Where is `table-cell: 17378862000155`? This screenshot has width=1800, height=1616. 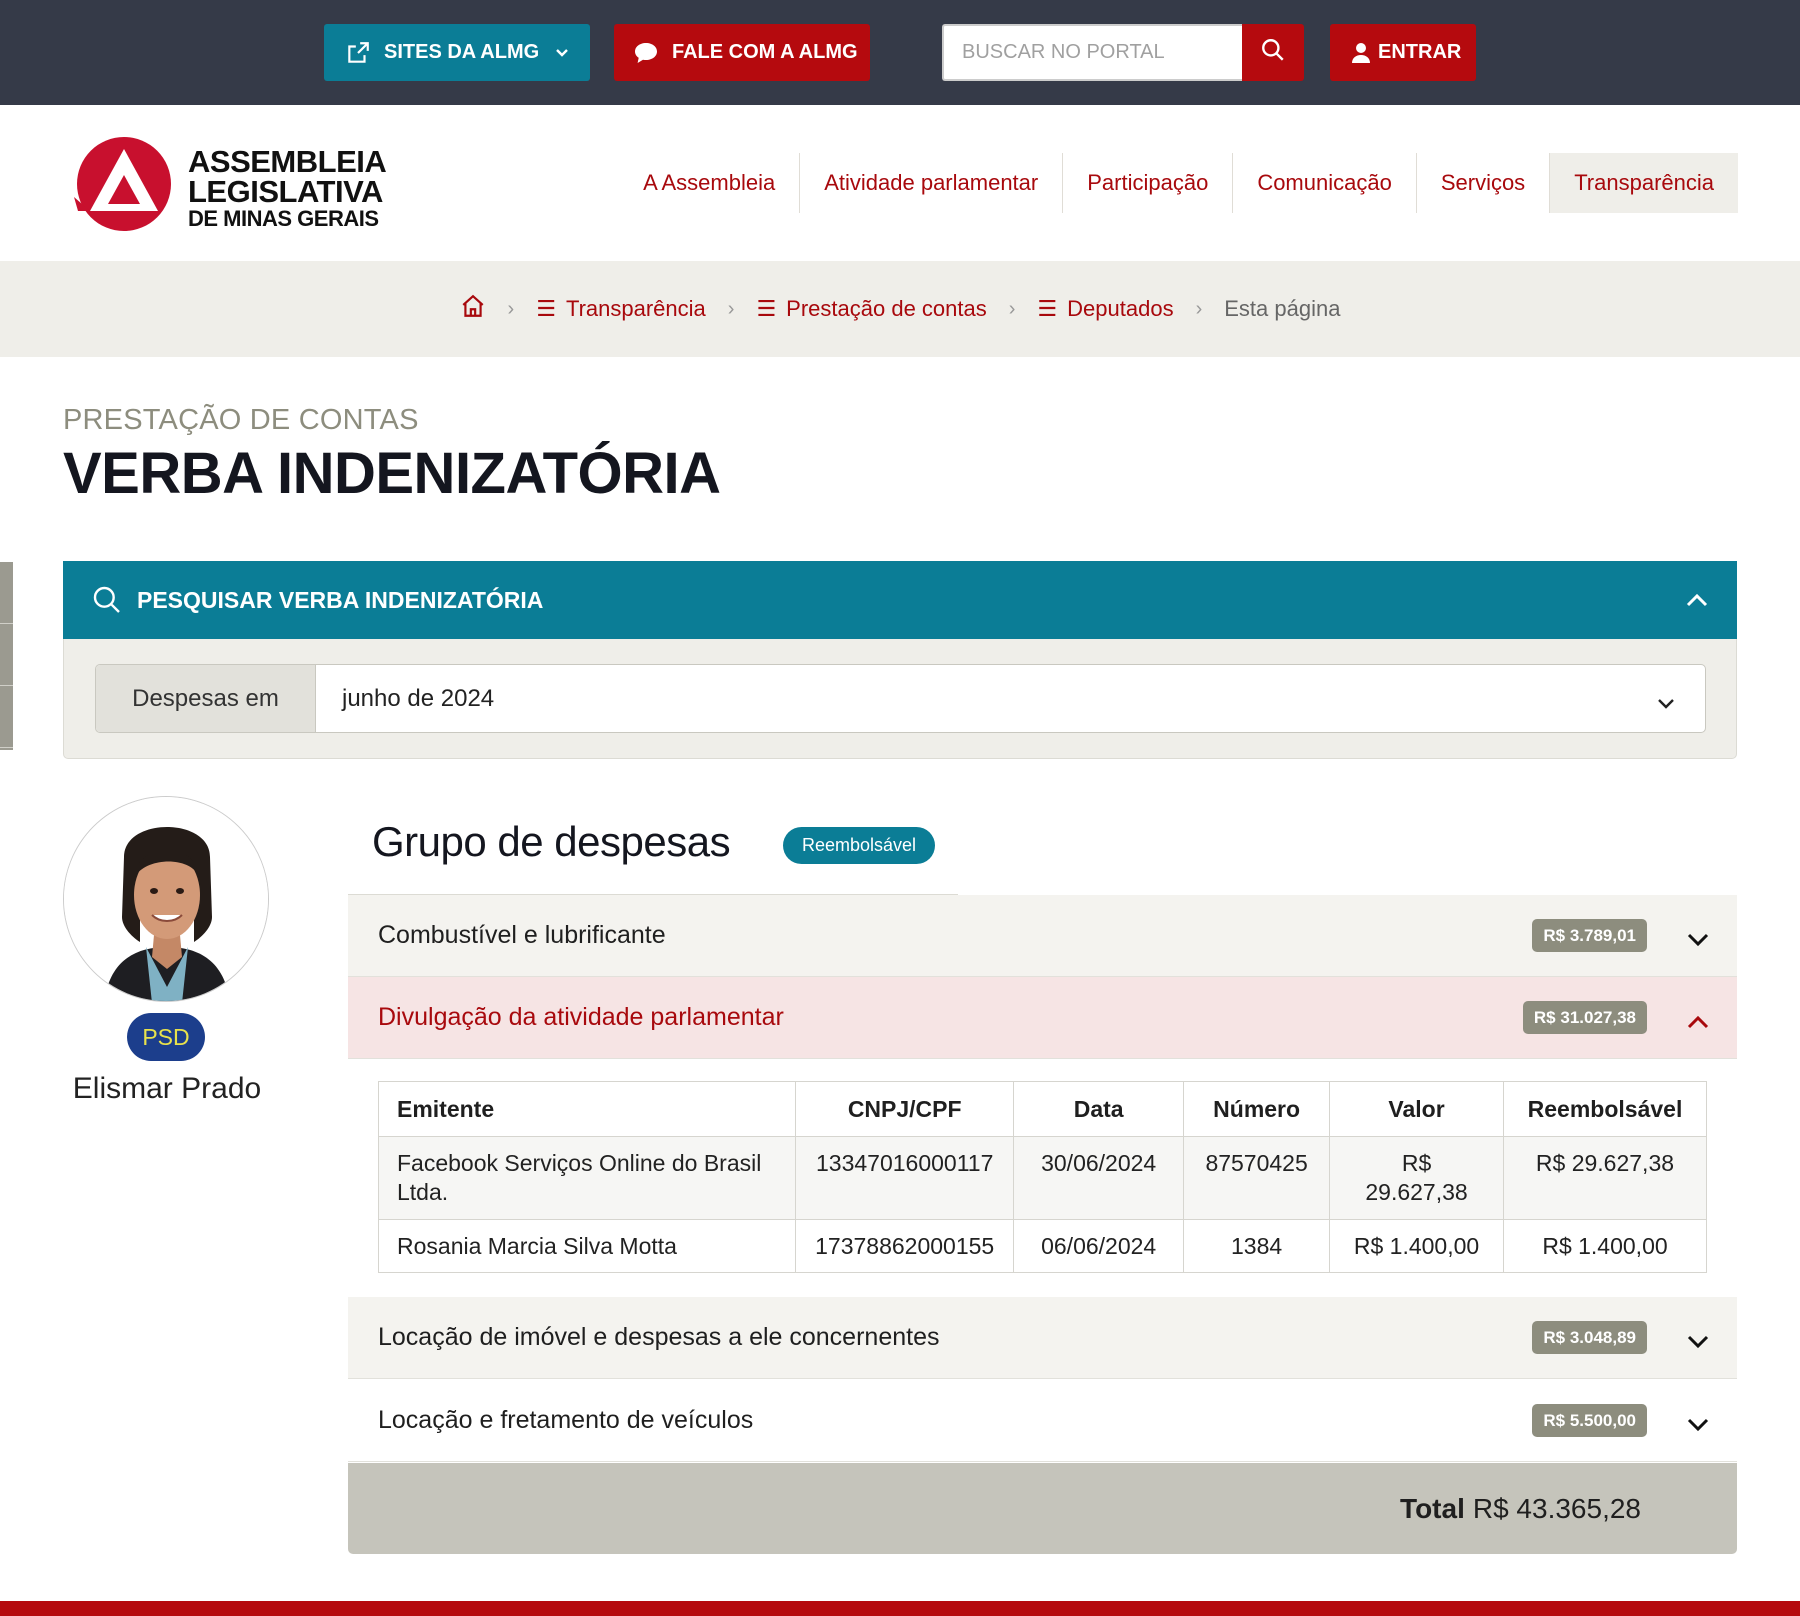 table-cell: 17378862000155 is located at coordinates (905, 1246).